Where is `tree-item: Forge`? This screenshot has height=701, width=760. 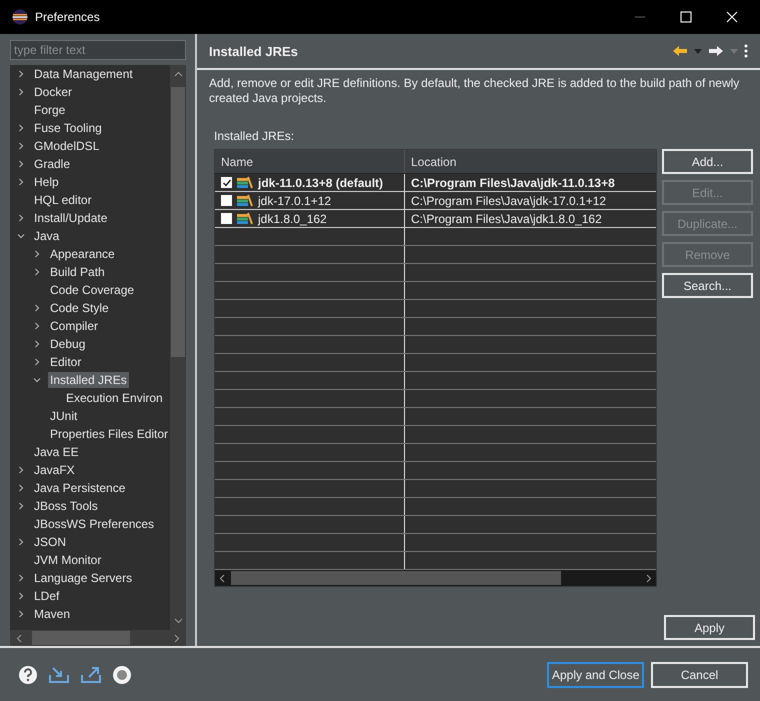 tree-item: Forge is located at coordinates (50, 110).